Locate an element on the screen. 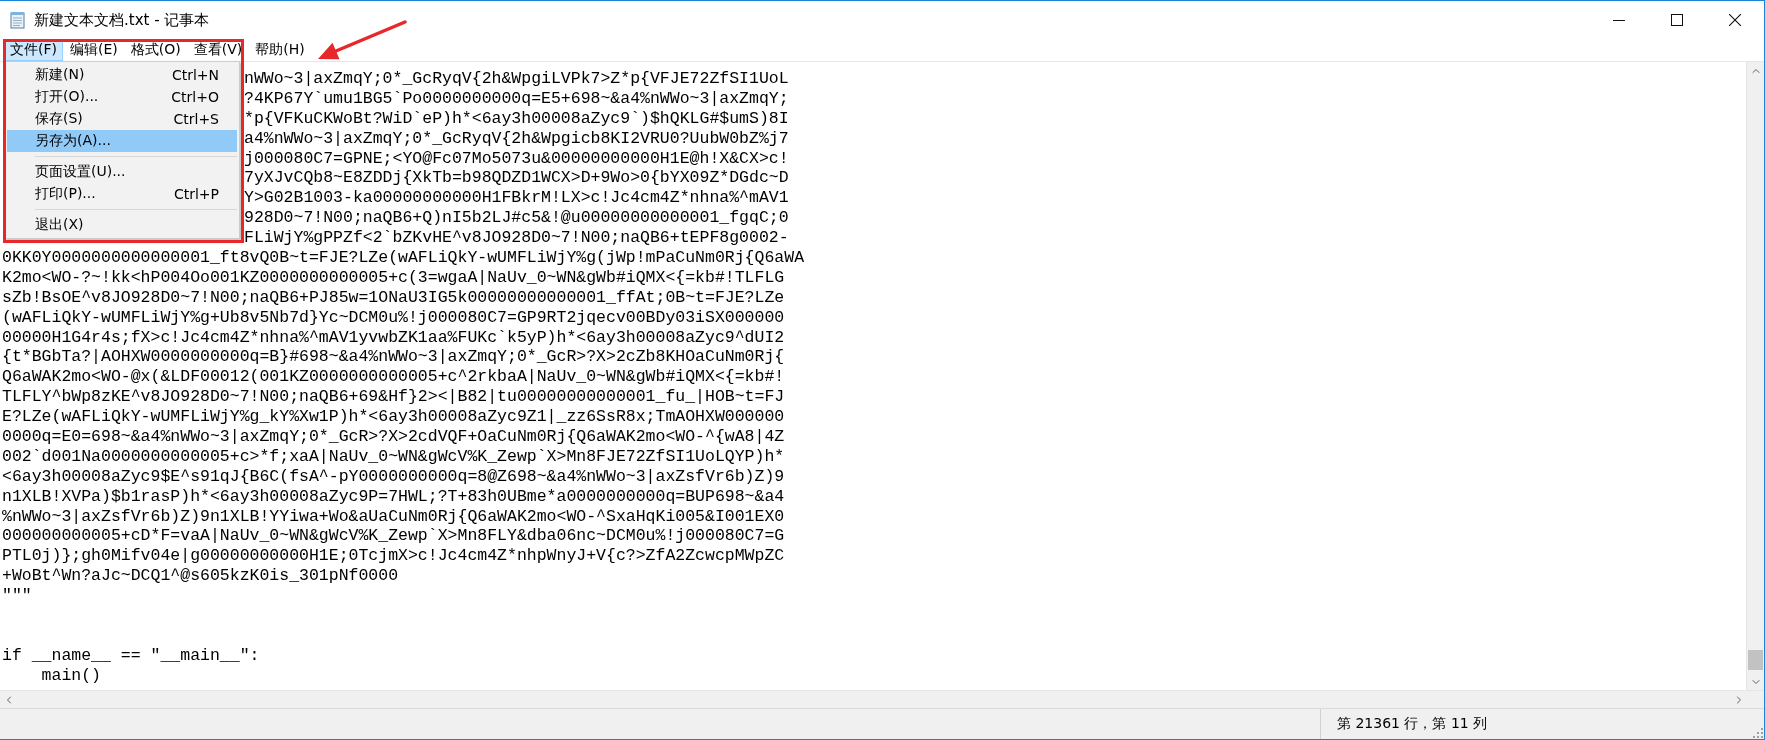  code-line: 002`d001Na0000000000005+c>*f;xaA|NaUv_0~WN&gWcV%K_Zewp`X>Mn8FJE72ZfSI1UoLQYP)h* is located at coordinates (393, 456).